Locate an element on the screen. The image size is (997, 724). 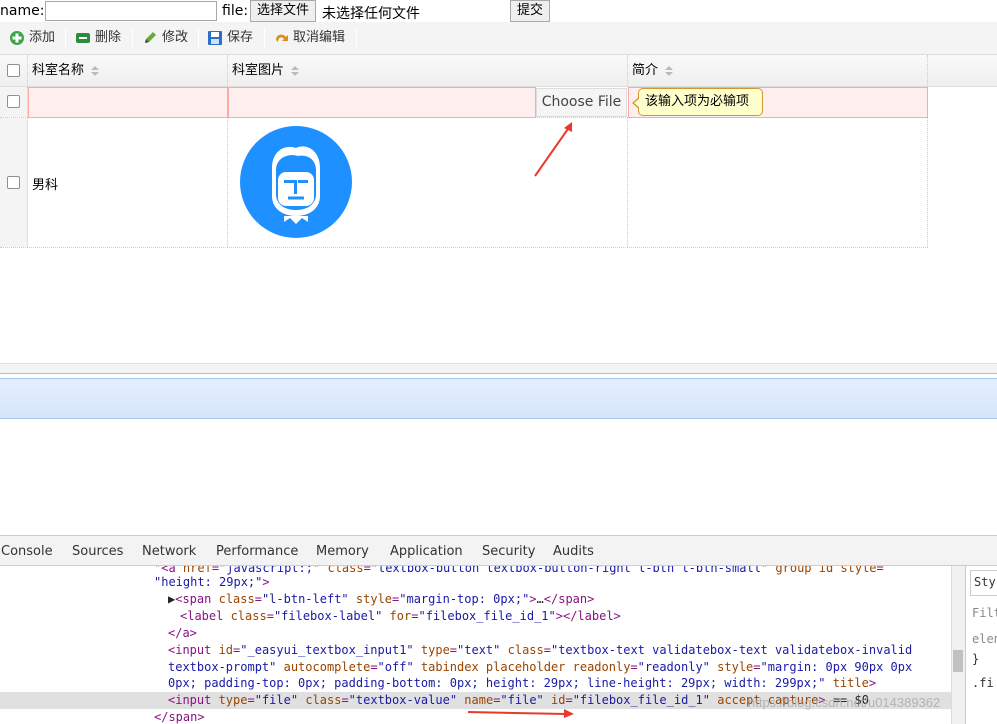
tab-audits: Audits is located at coordinates (573, 551).